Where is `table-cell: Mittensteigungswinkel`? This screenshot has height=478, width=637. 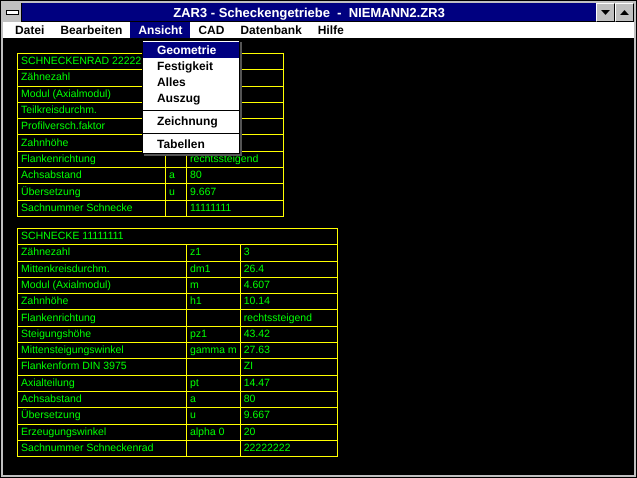 table-cell: Mittensteigungswinkel is located at coordinates (102, 350).